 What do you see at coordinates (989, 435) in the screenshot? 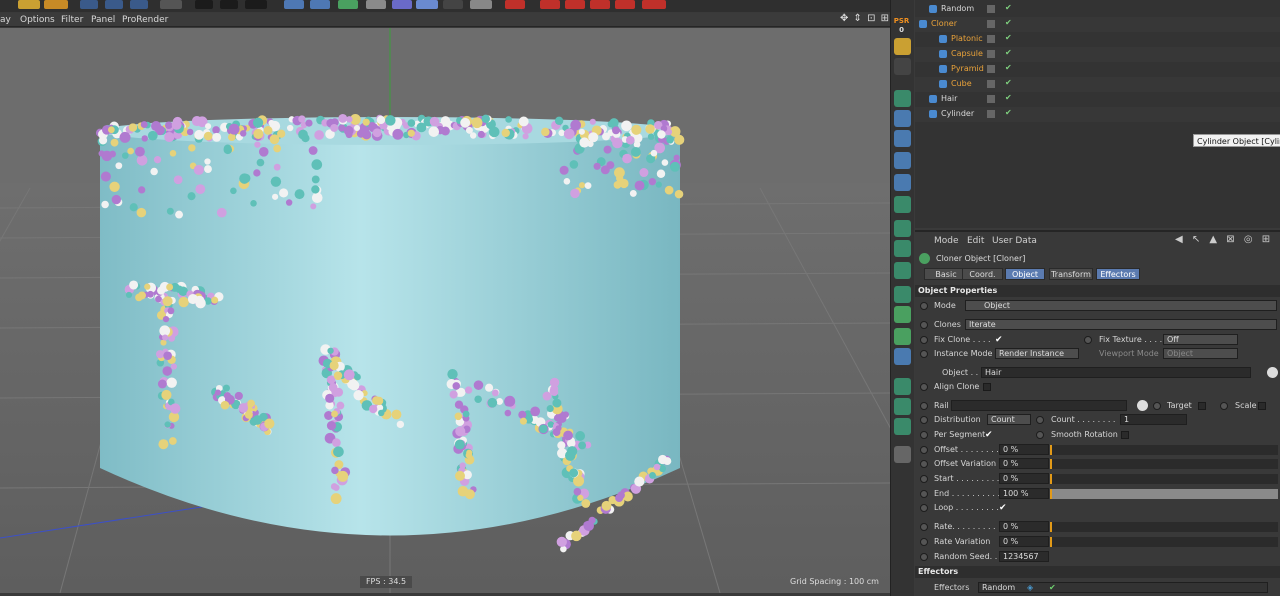
I see `per-segment-checkbox: ✔` at bounding box center [989, 435].